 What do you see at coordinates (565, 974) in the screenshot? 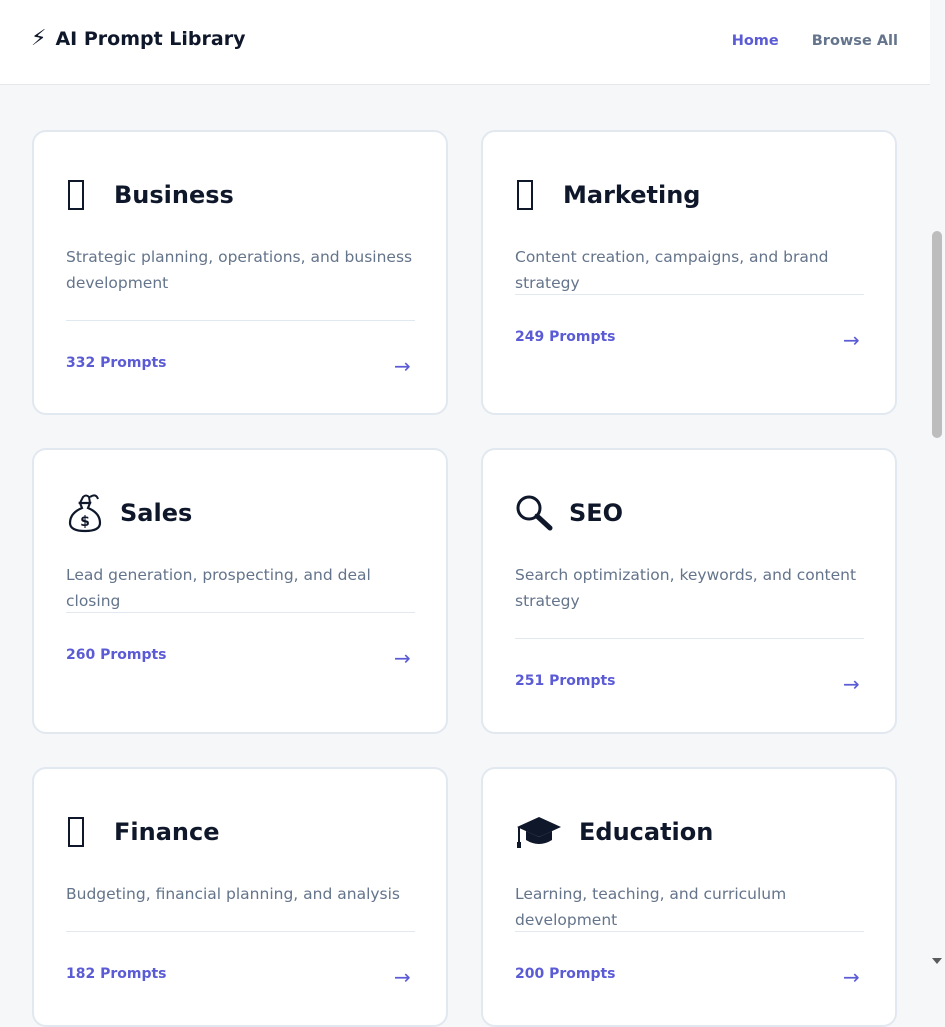
I see `prompt-count: 200 Prompts` at bounding box center [565, 974].